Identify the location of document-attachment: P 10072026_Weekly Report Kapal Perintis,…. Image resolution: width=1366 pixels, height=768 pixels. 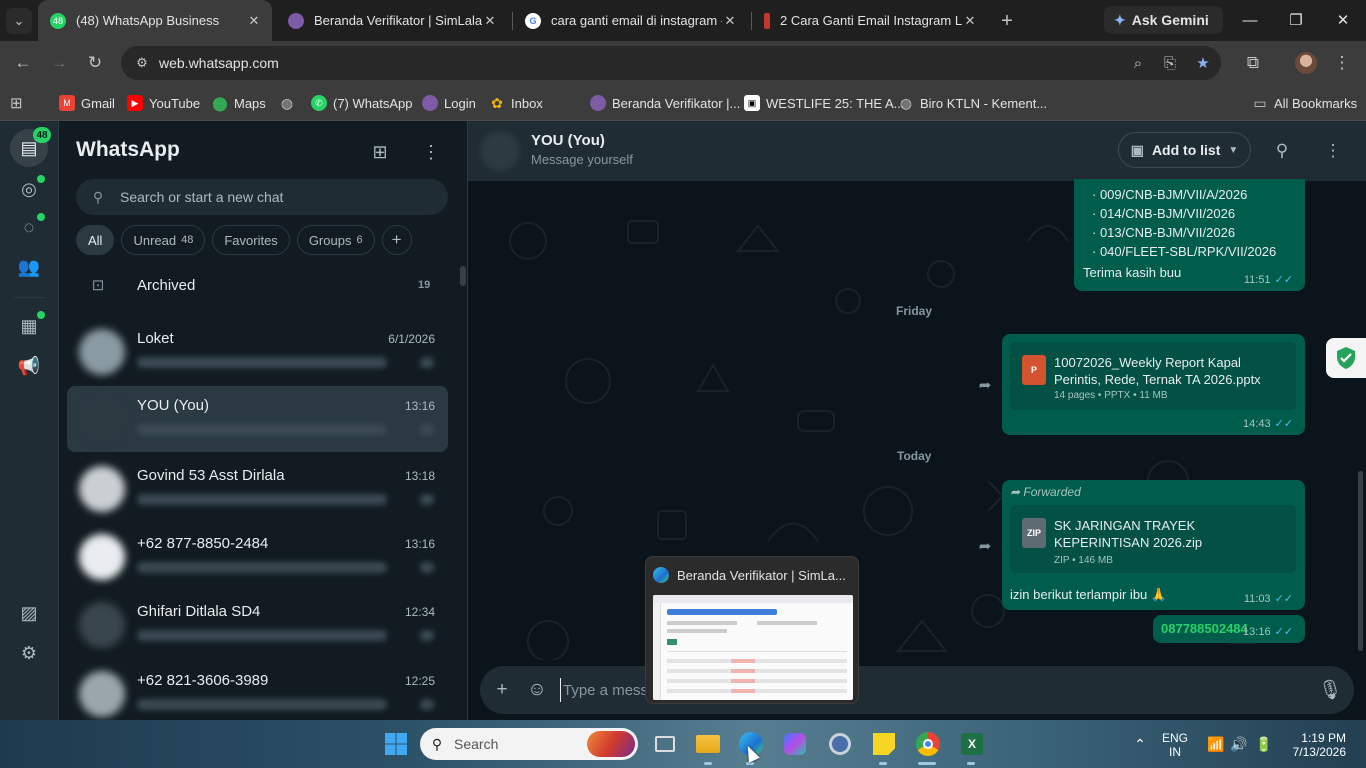
(1153, 376).